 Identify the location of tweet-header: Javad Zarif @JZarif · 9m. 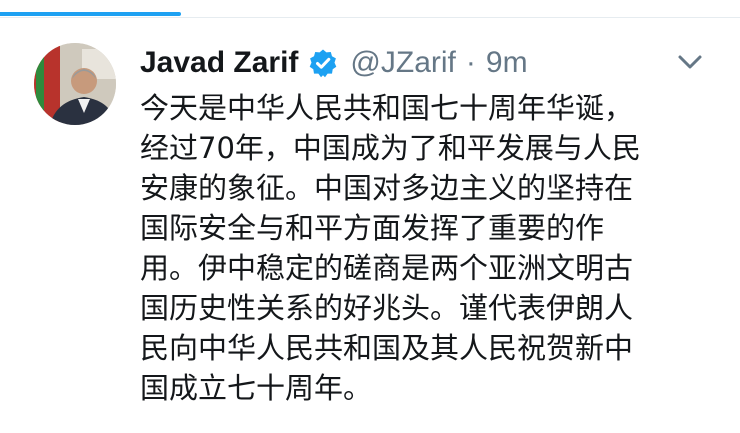
(334, 63).